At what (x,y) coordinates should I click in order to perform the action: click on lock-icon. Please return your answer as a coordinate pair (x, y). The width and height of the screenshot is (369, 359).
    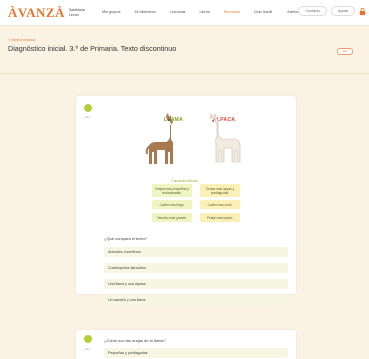
    Looking at the image, I should click on (362, 11).